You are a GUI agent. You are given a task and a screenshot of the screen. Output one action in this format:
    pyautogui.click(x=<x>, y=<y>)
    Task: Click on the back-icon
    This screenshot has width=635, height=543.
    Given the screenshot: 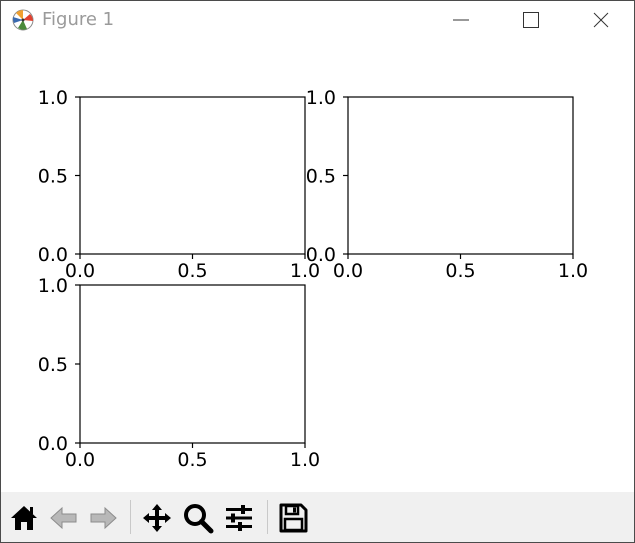 What is the action you would take?
    pyautogui.click(x=63, y=518)
    